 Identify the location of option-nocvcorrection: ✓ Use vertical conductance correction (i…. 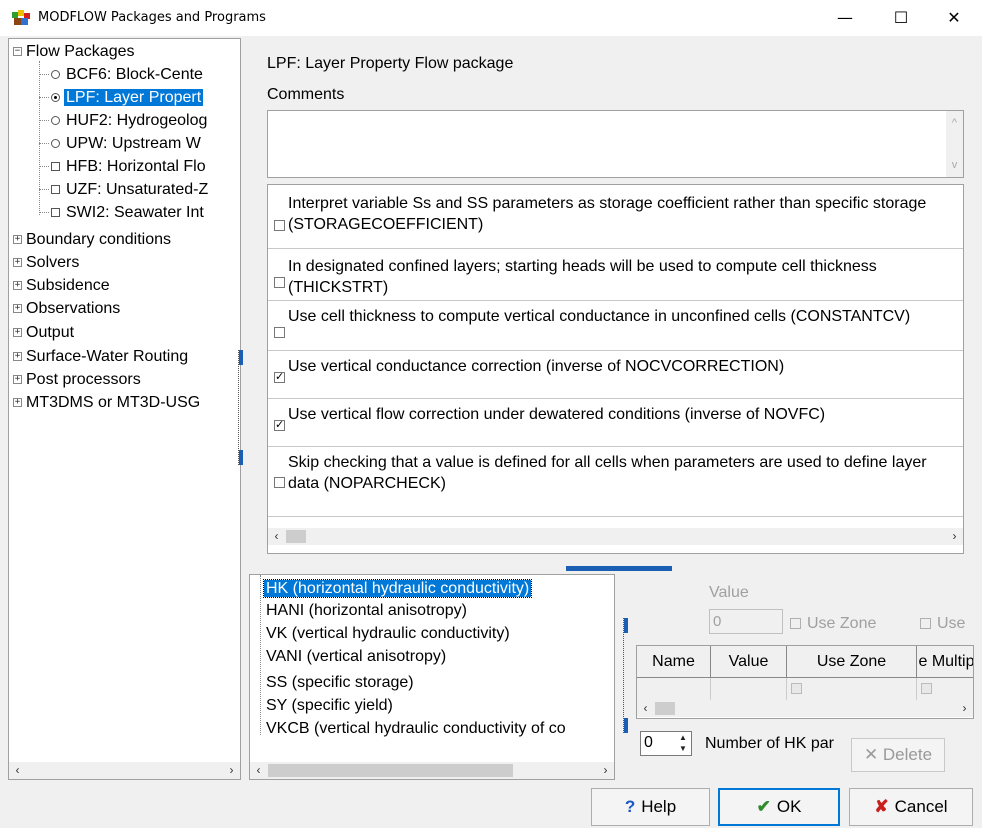
(615, 375).